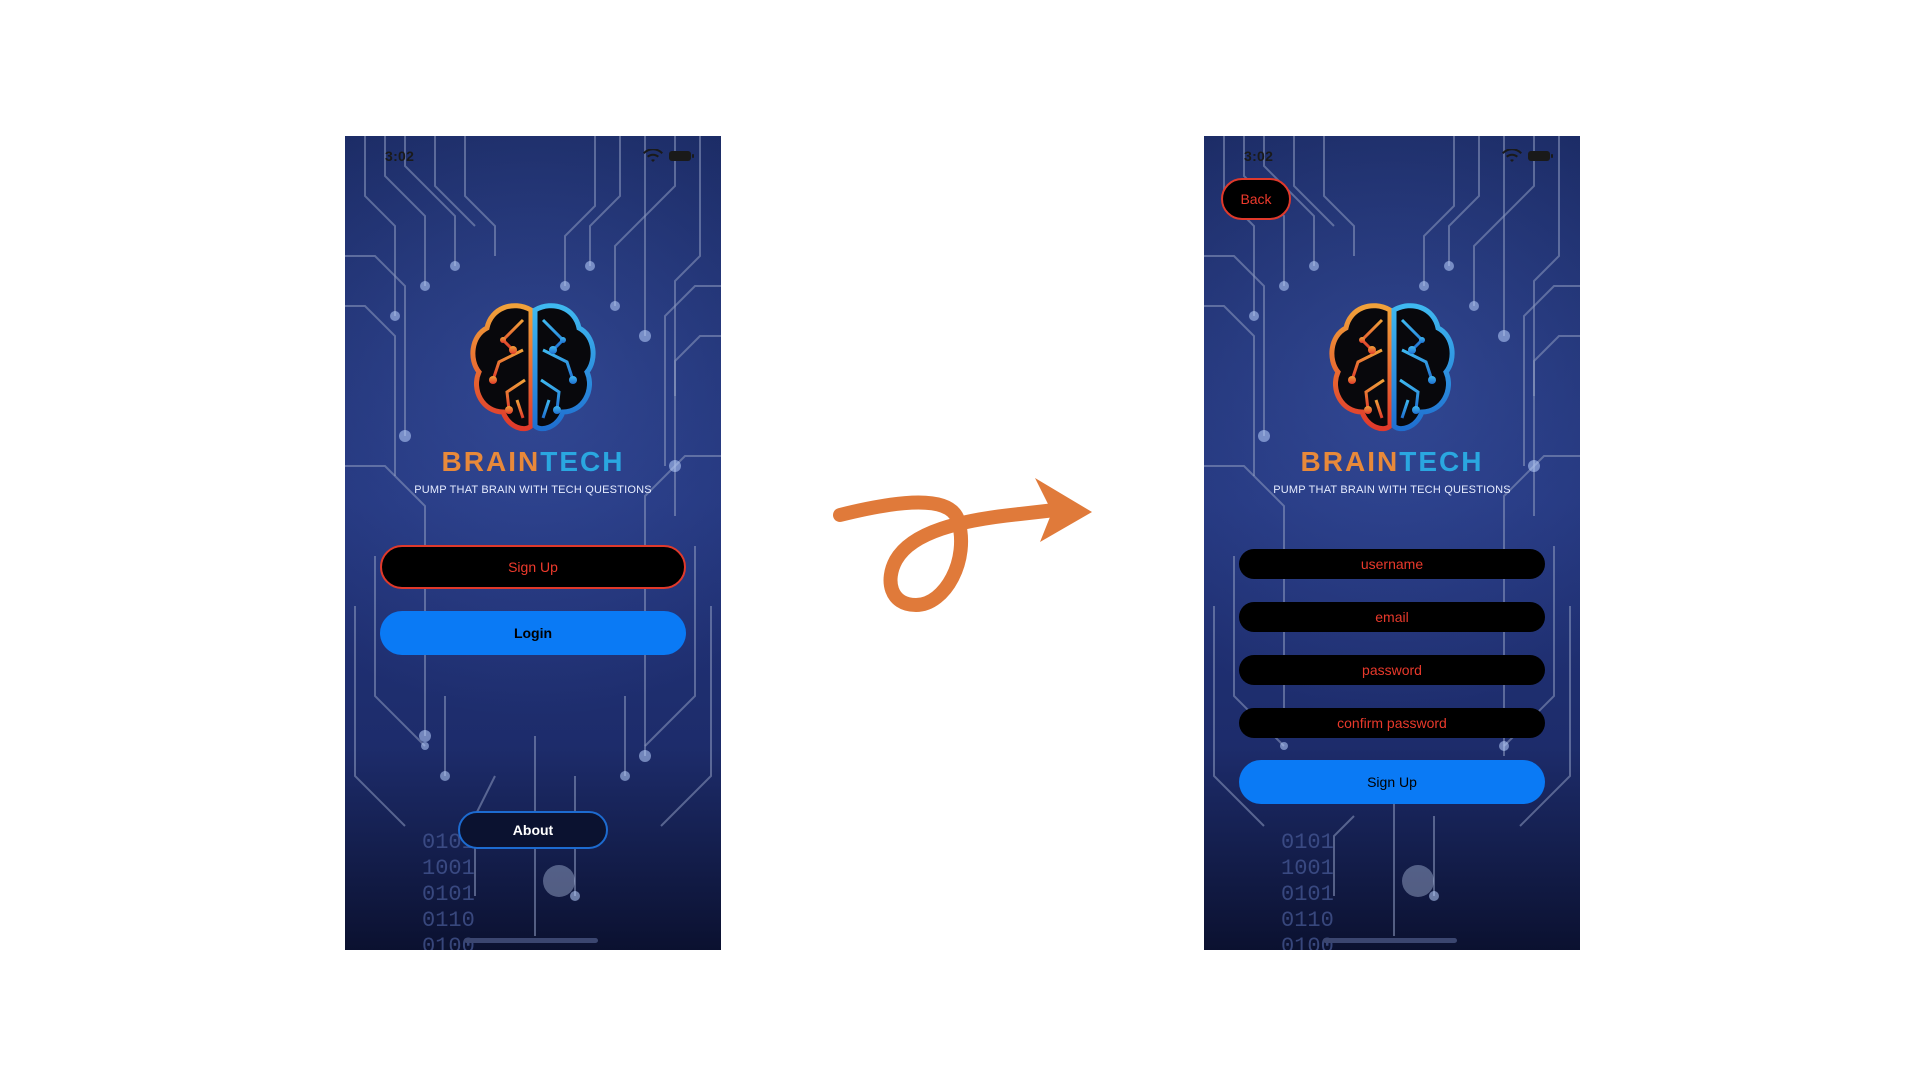  What do you see at coordinates (533, 830) in the screenshot?
I see `about-button: About` at bounding box center [533, 830].